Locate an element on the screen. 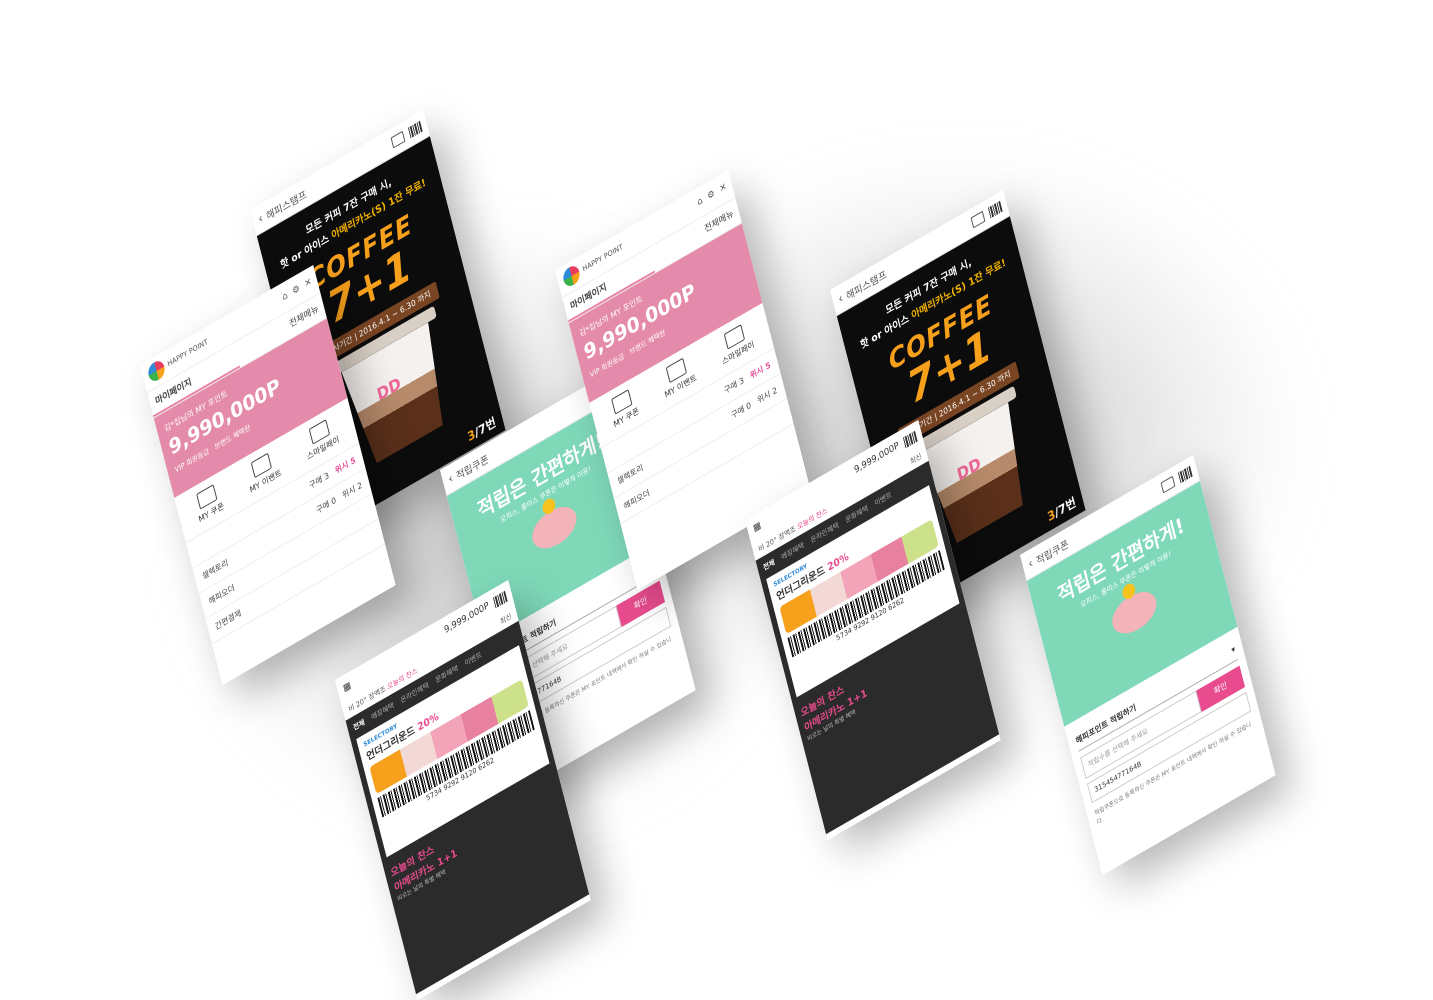  chevron-down-icon: ▾ is located at coordinates (1233, 650).